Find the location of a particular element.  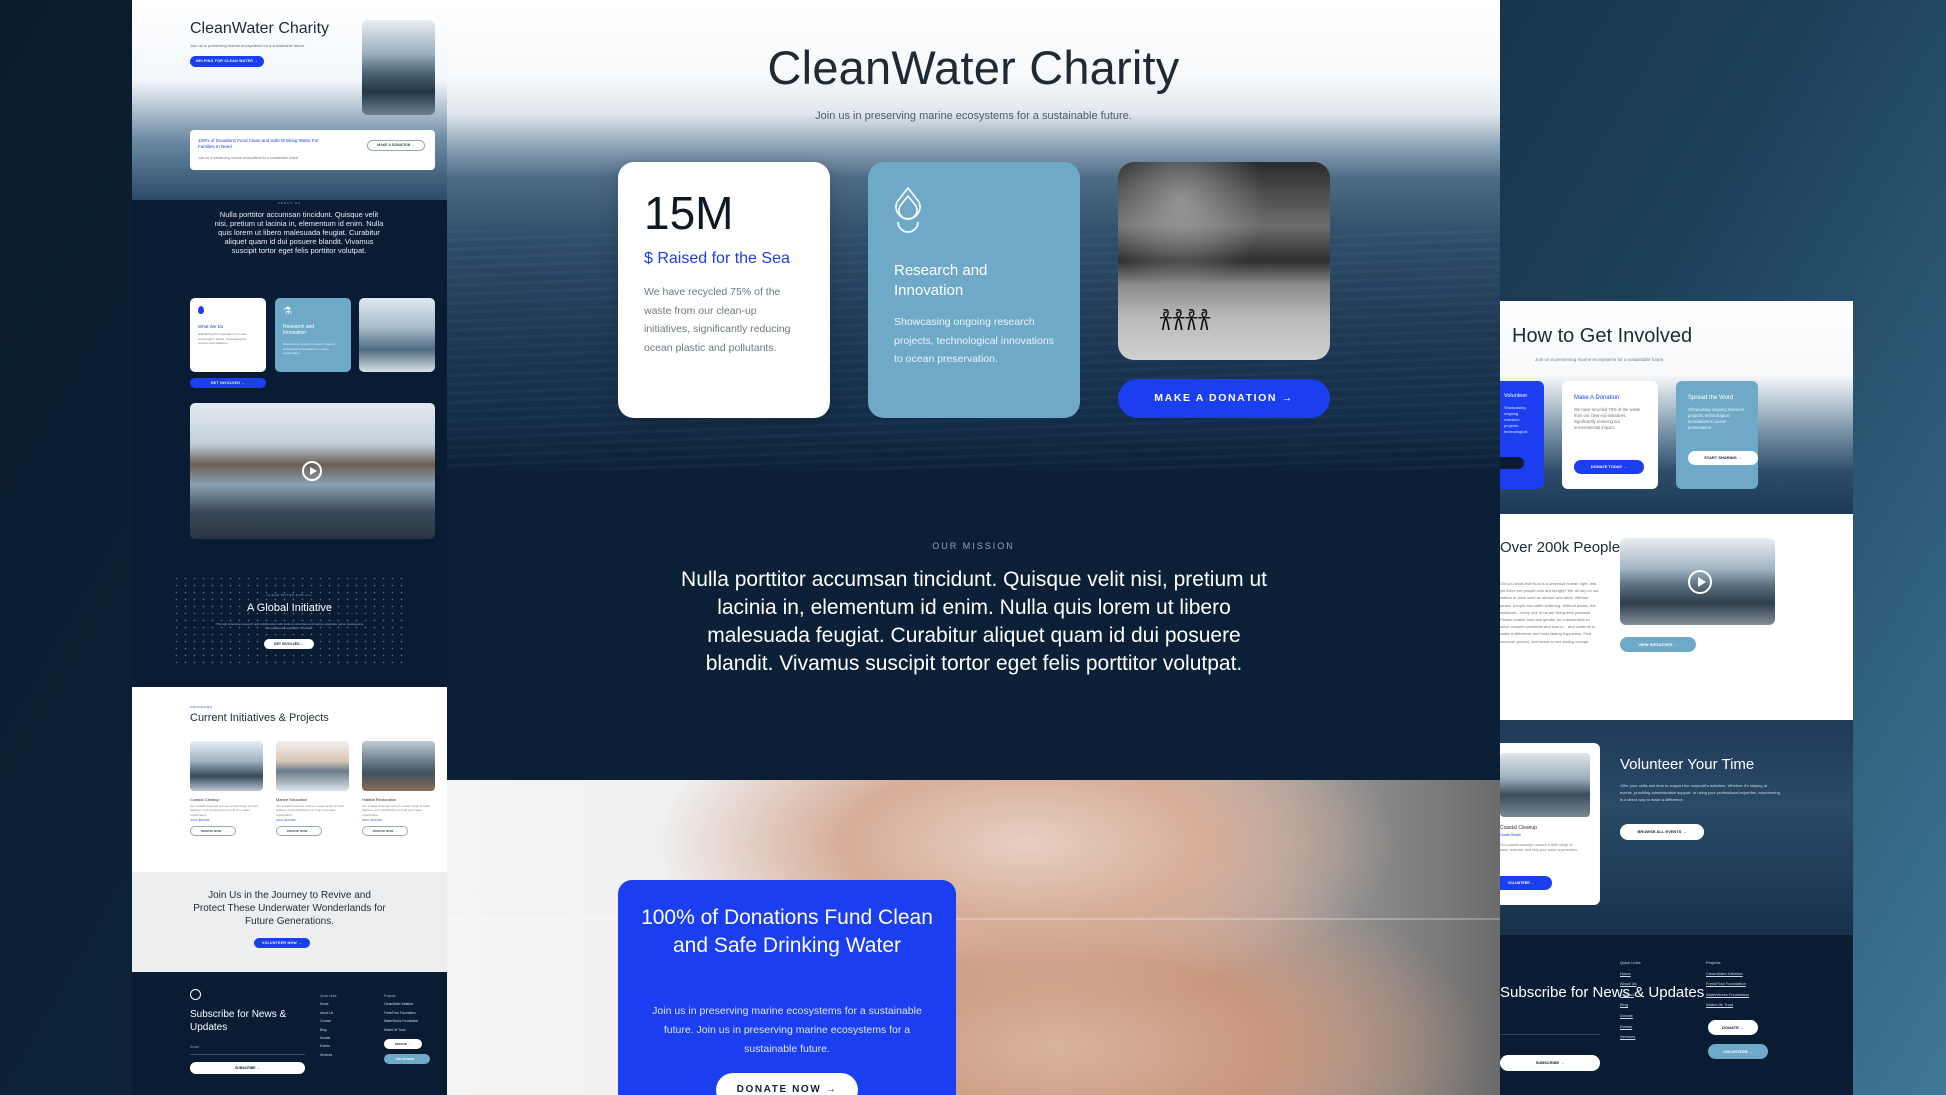

left-global-button: GET INVOLVED → is located at coordinates (289, 644).